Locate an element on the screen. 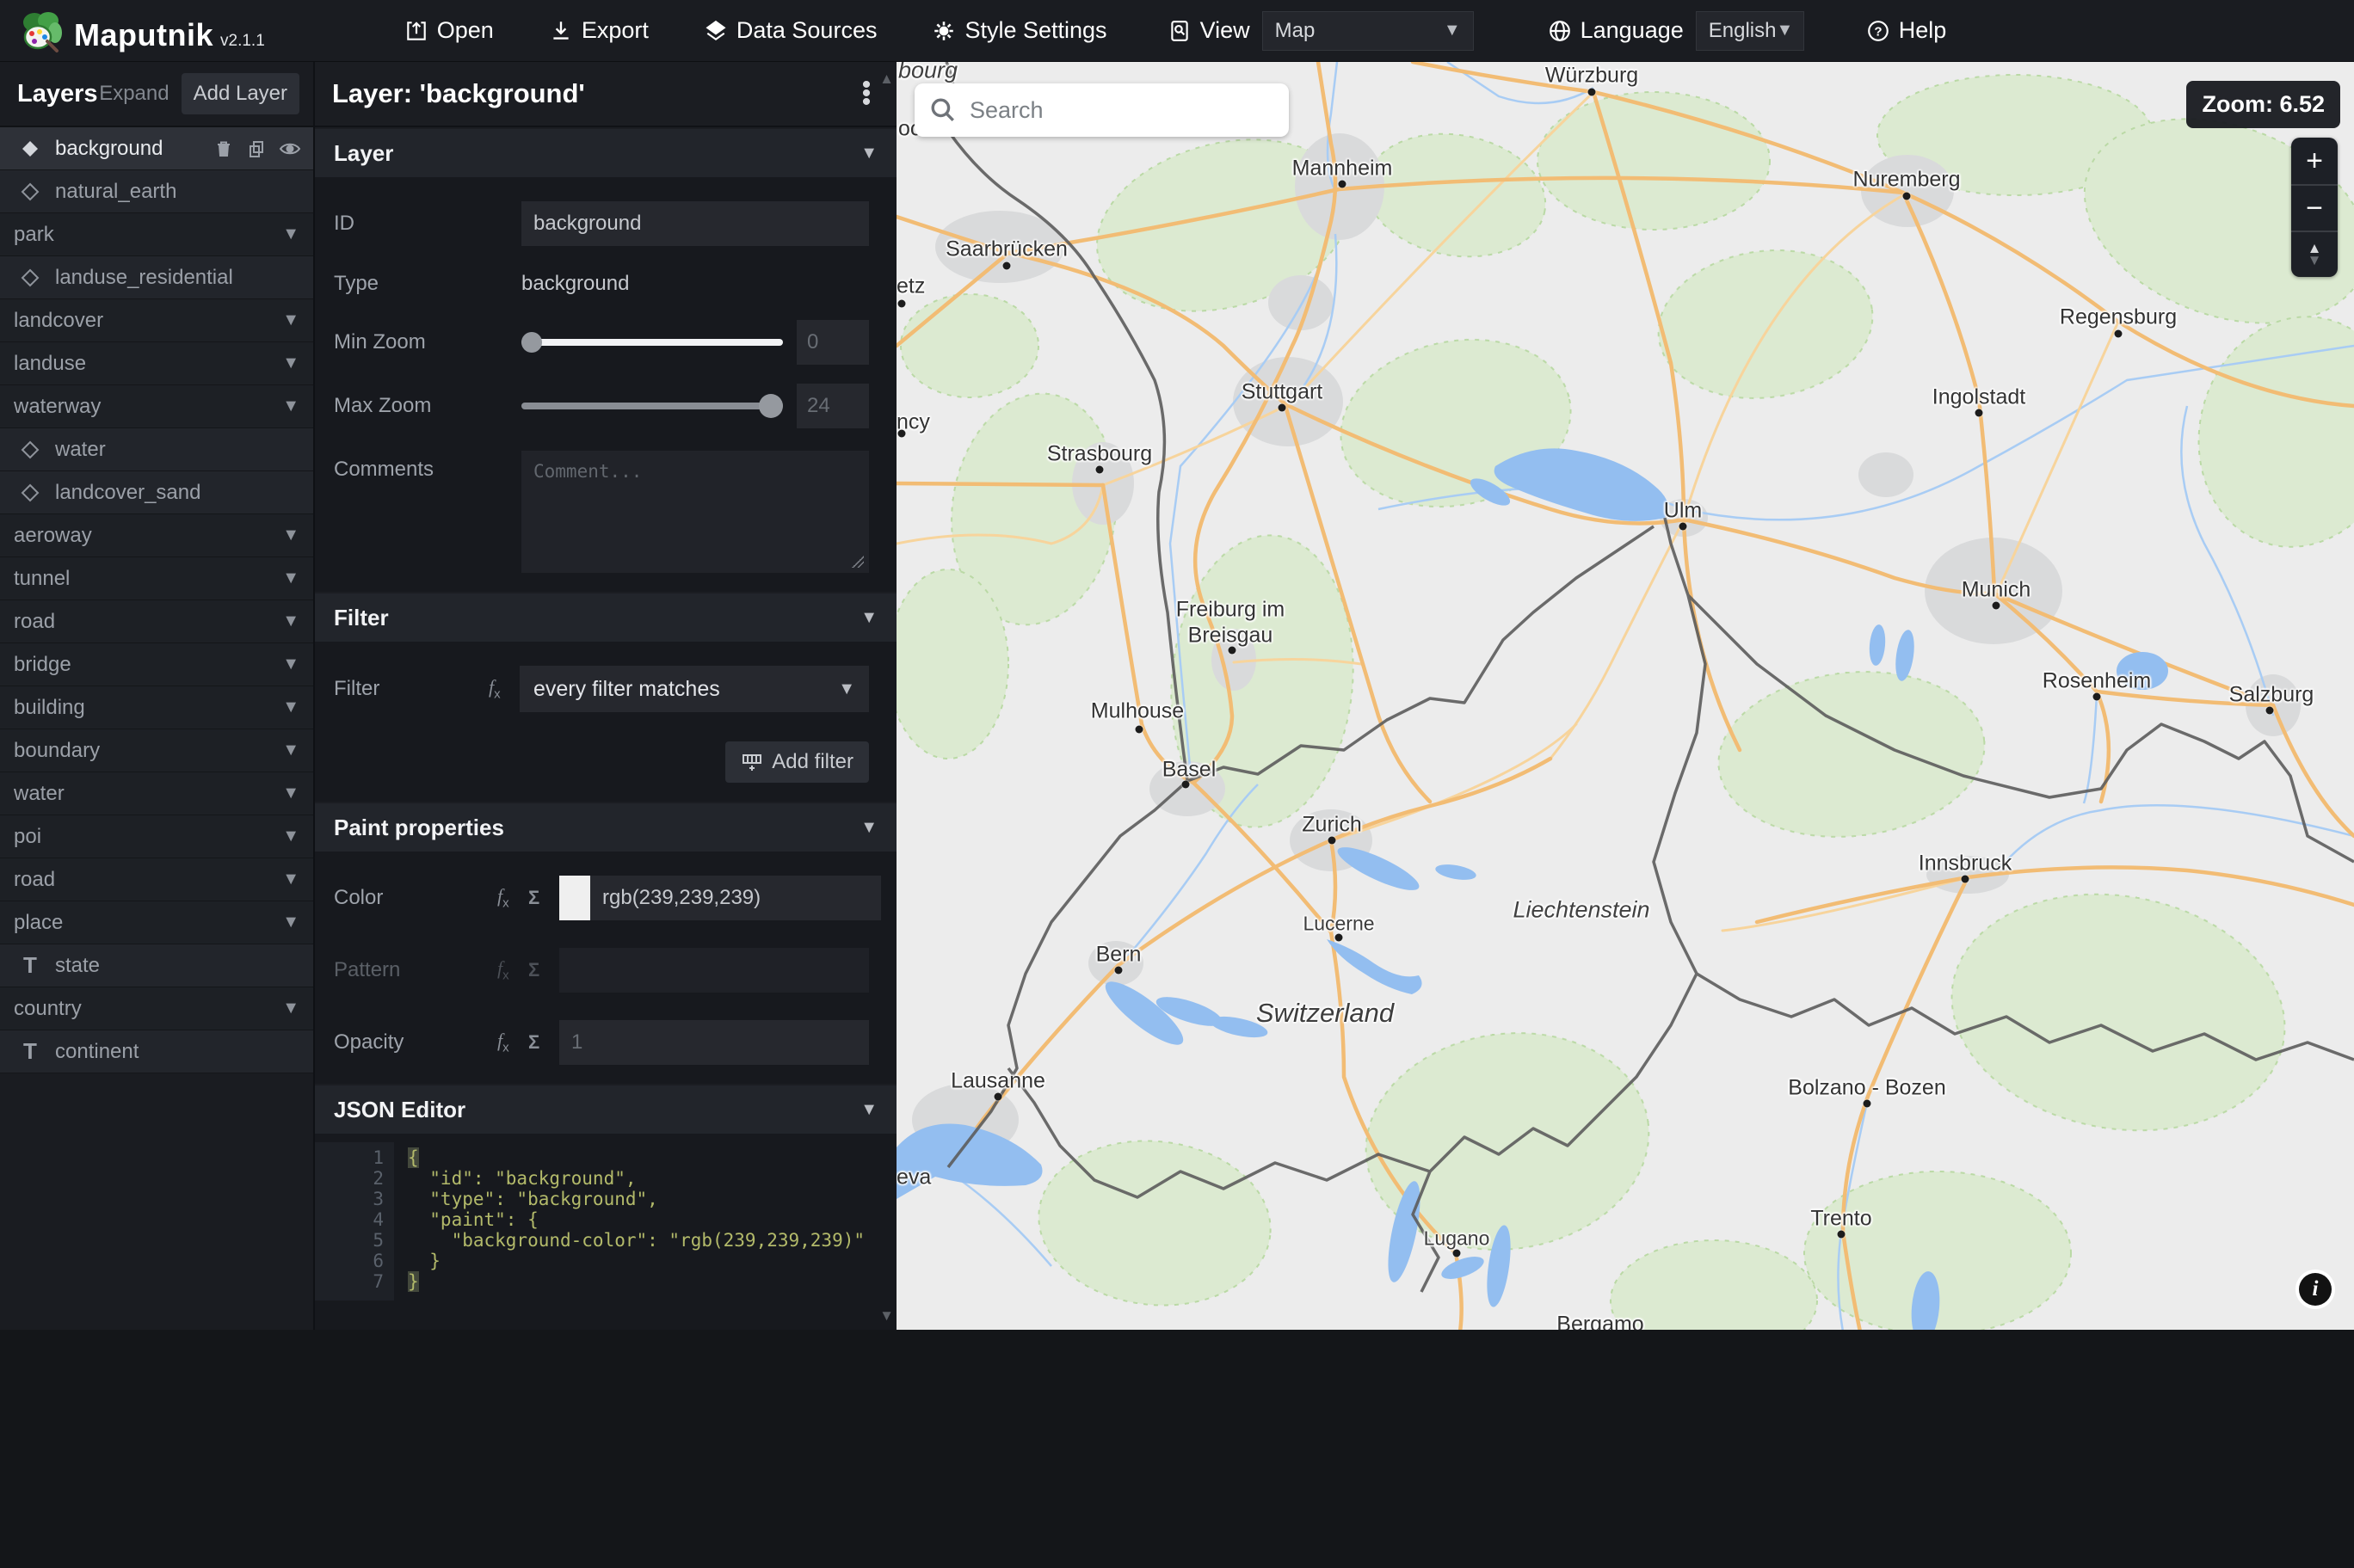 The width and height of the screenshot is (2354, 1568). map-label-stuttgart: Stuttgart is located at coordinates (1282, 391).